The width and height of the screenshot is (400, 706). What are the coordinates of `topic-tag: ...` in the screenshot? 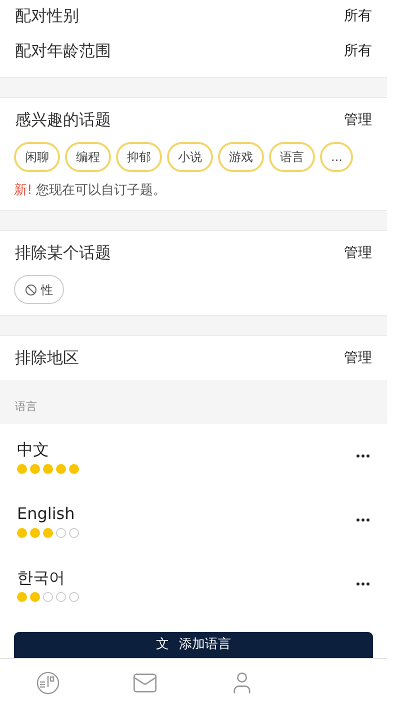 It's located at (337, 157).